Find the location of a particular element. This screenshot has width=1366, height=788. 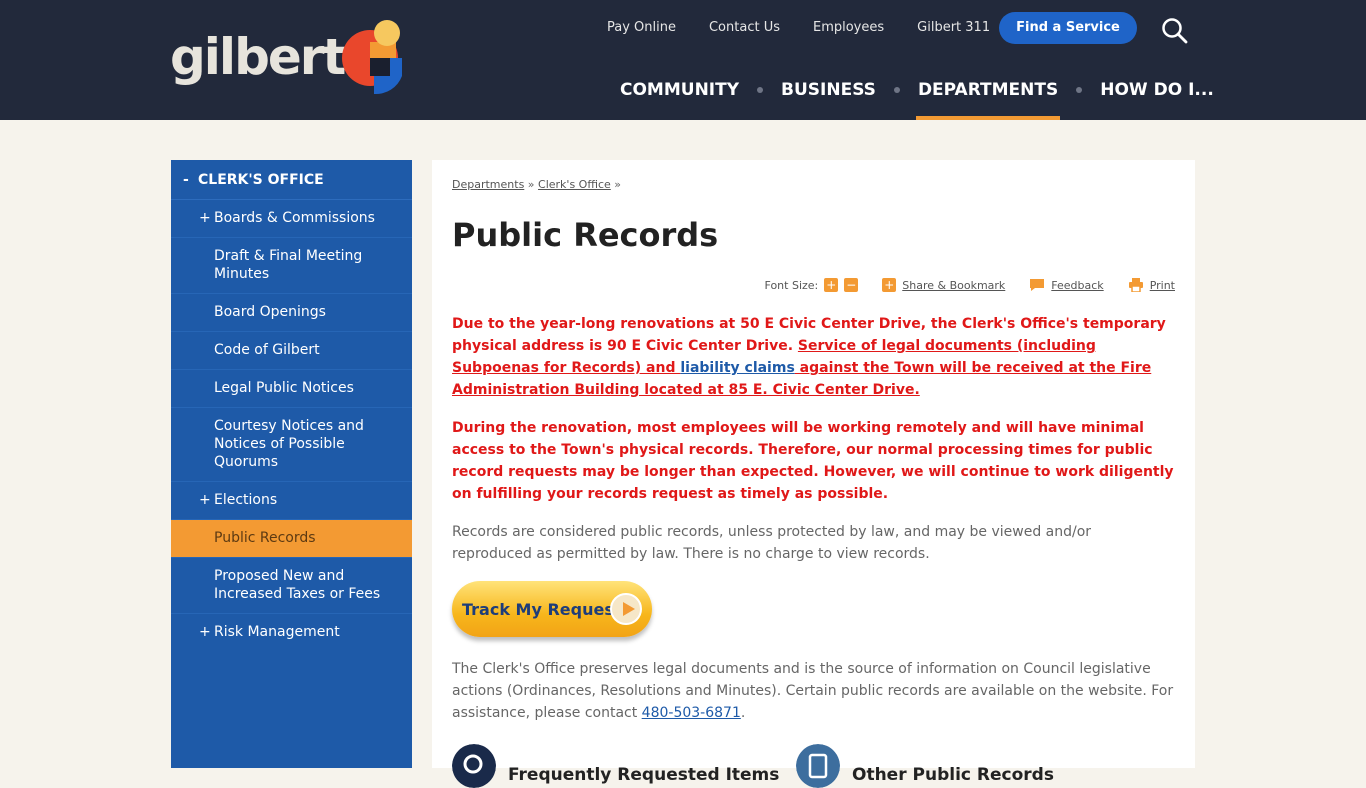

sidebar-item-public-records: Public Records is located at coordinates (291, 539).